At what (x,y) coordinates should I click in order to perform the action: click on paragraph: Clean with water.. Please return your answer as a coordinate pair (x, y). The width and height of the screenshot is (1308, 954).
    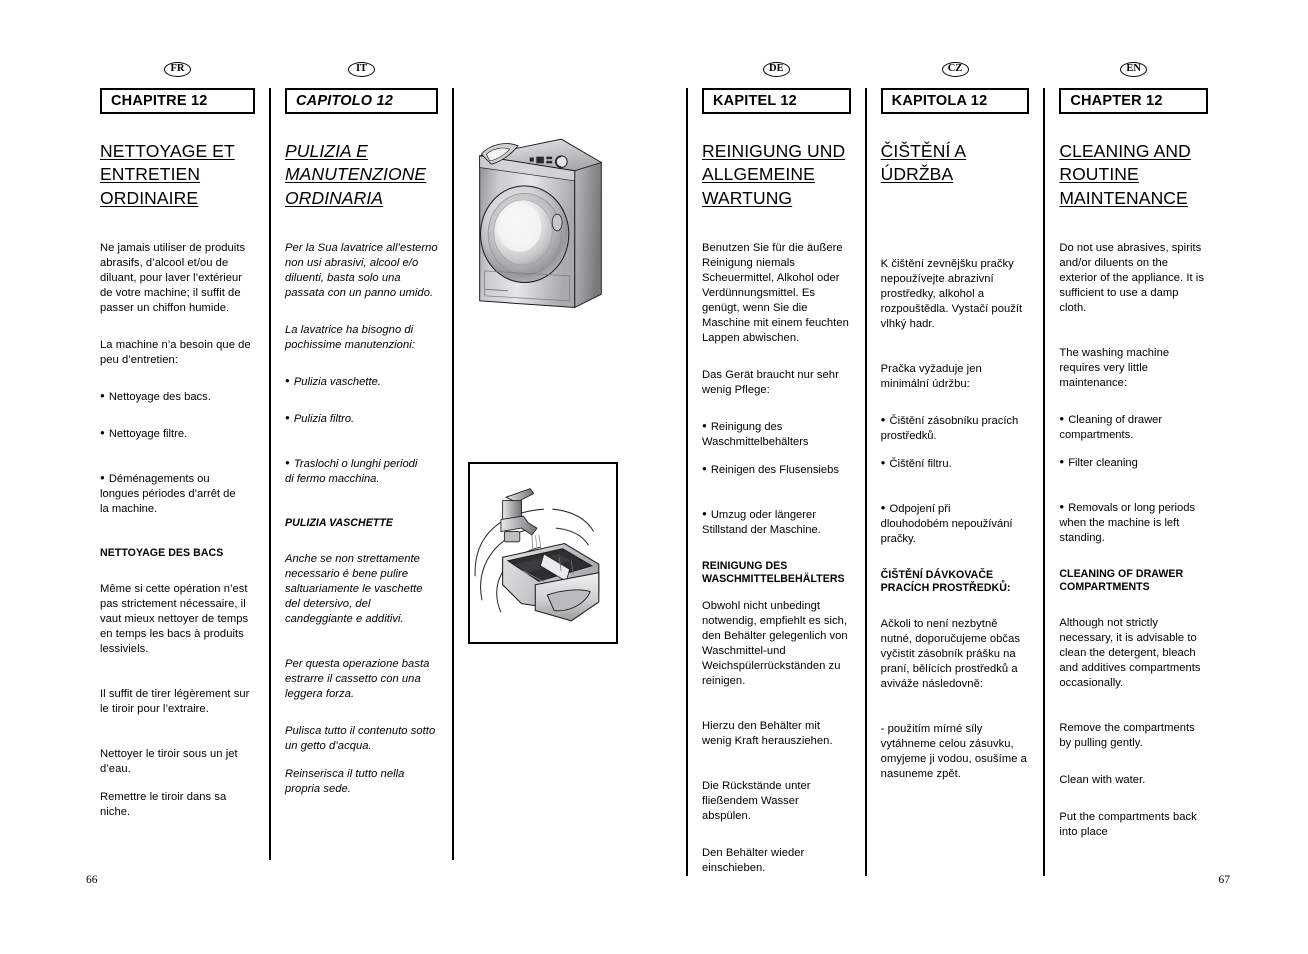
    Looking at the image, I should click on (1102, 780).